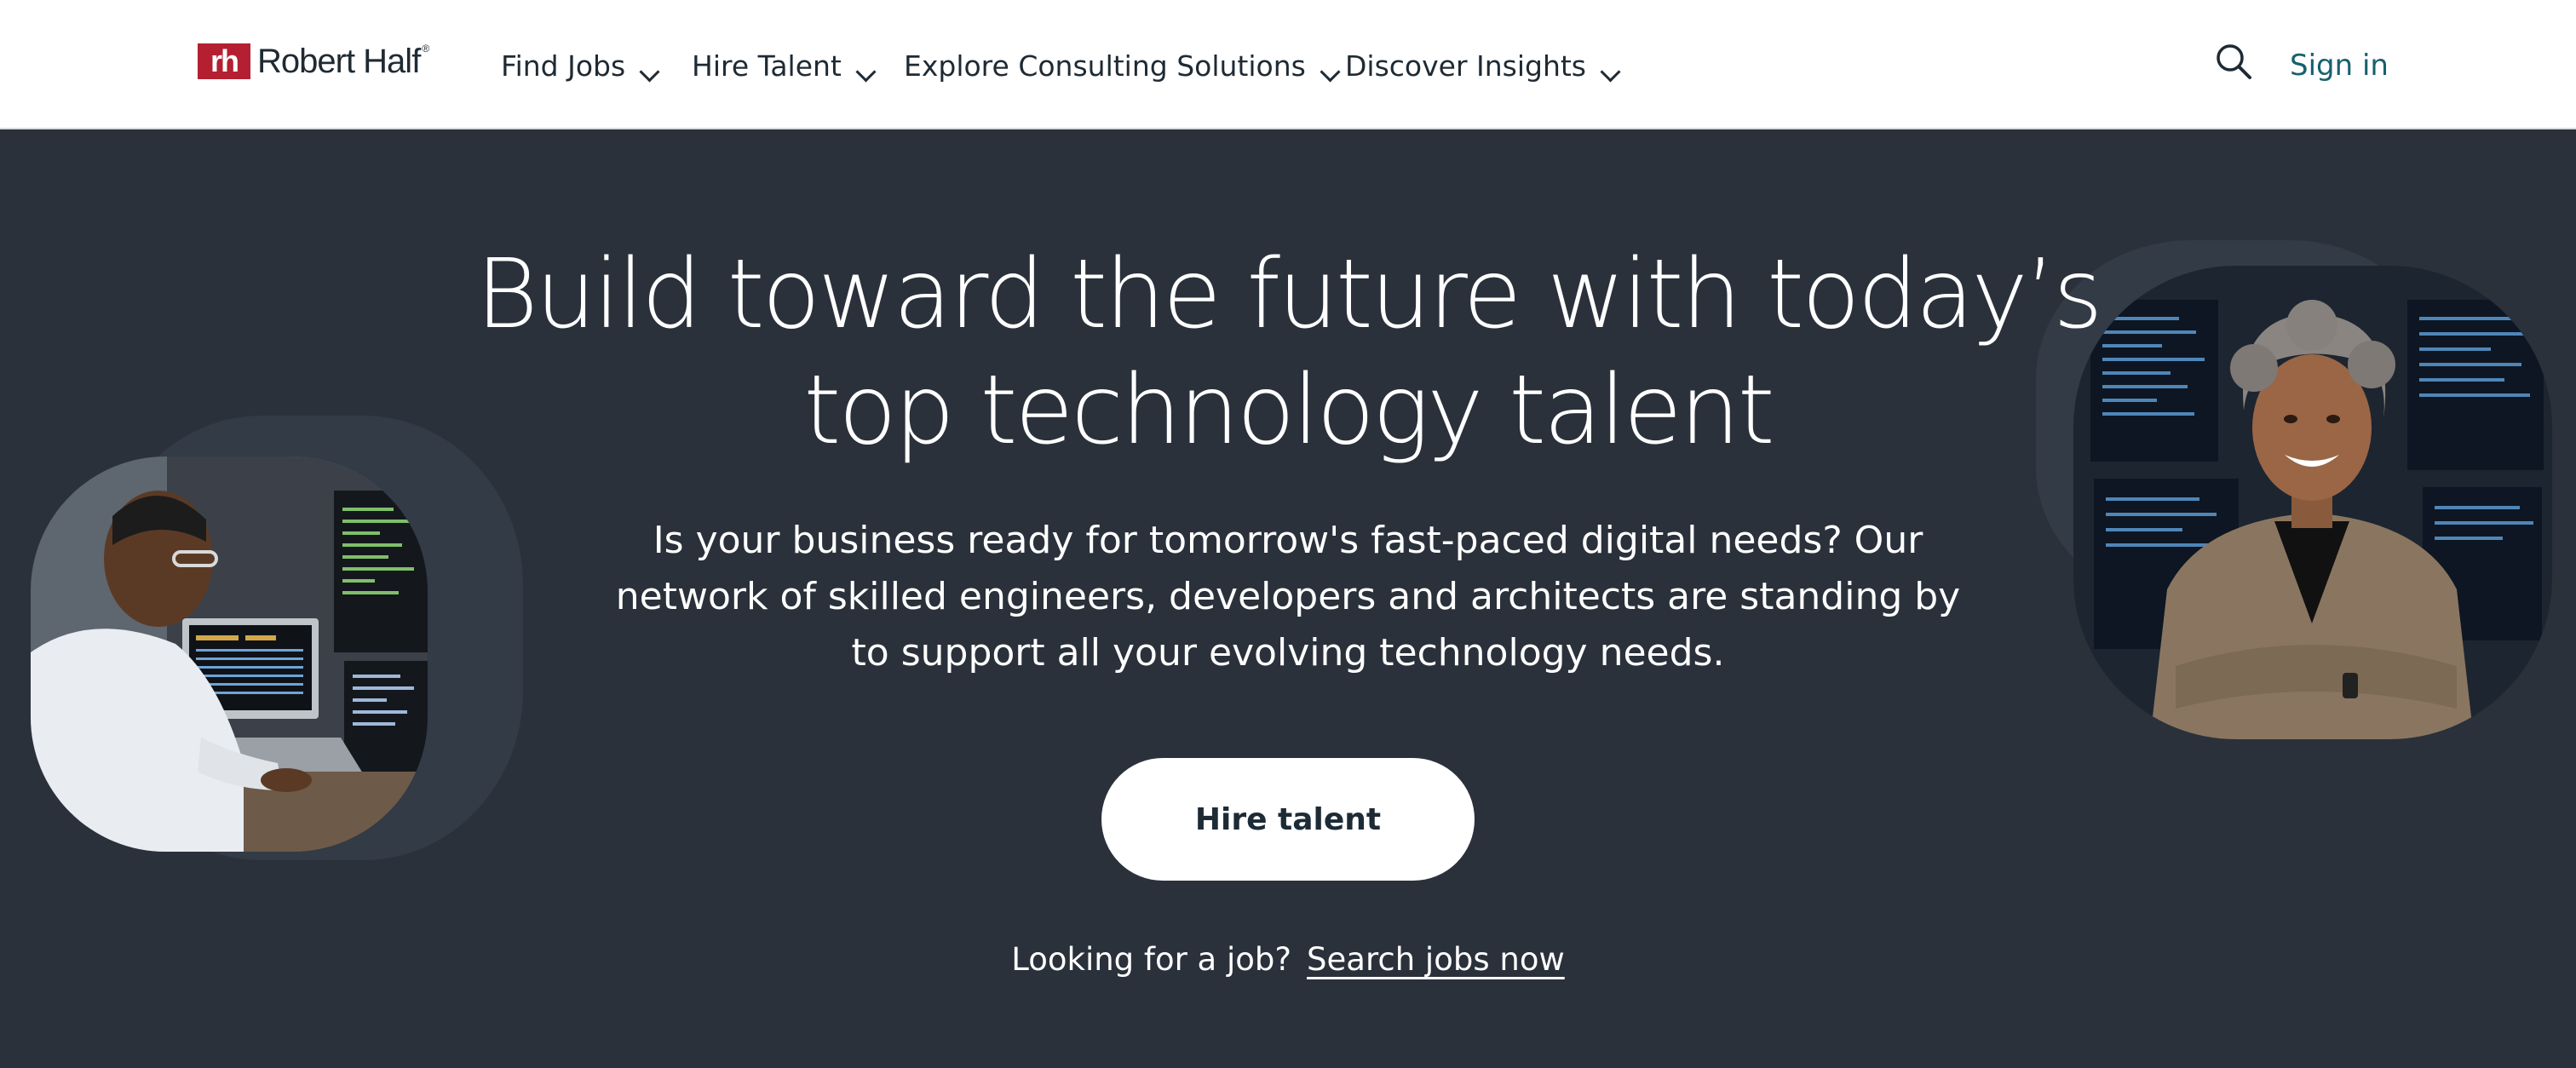  I want to click on nav-hire-talent: Hire Talent, so click(785, 65).